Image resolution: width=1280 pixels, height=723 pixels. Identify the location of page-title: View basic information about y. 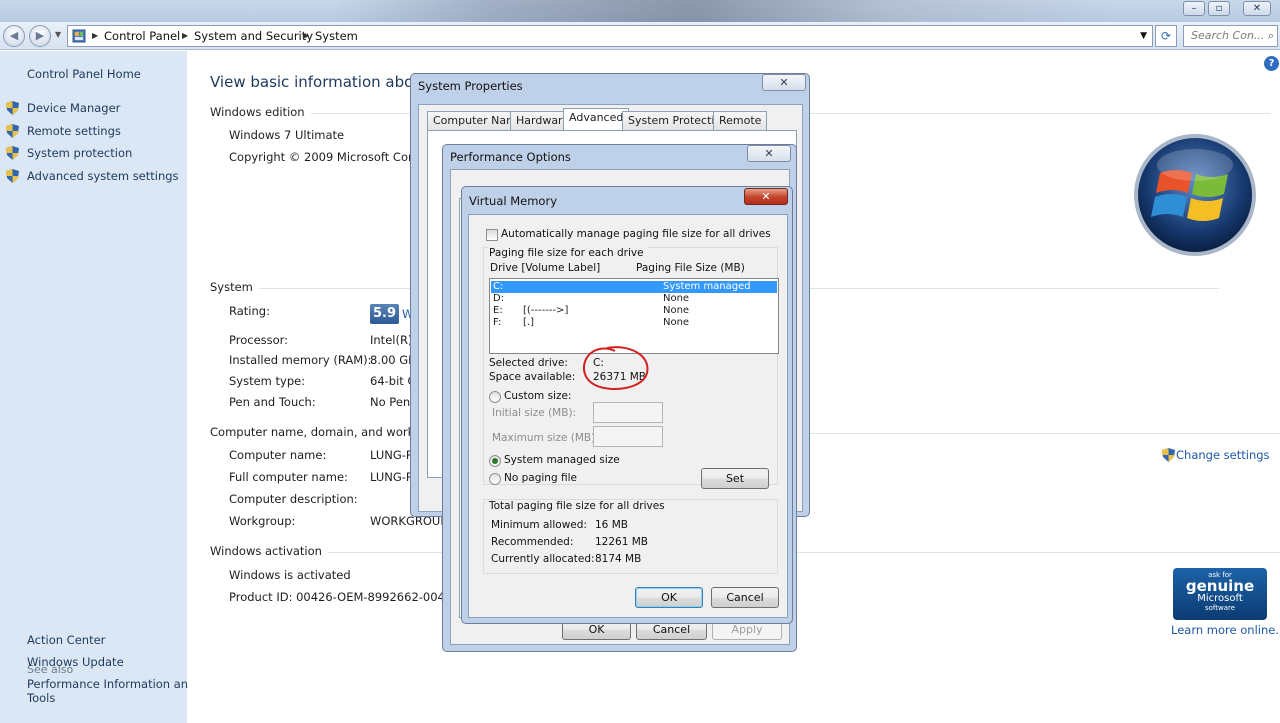
(326, 82).